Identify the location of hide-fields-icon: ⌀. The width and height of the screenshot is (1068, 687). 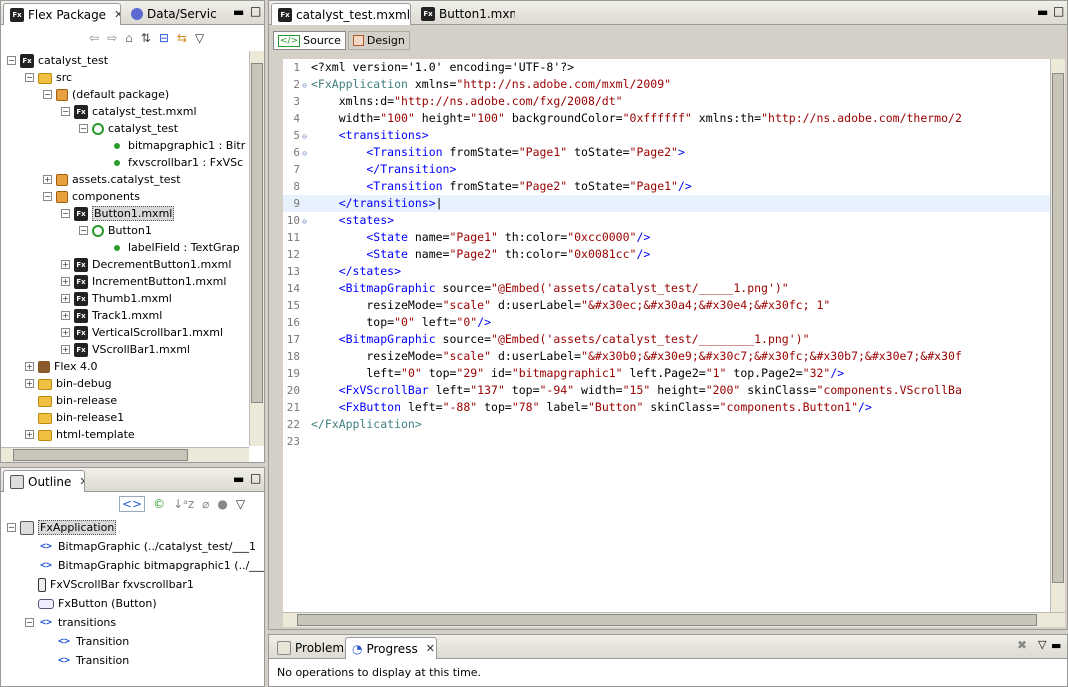
(205, 504).